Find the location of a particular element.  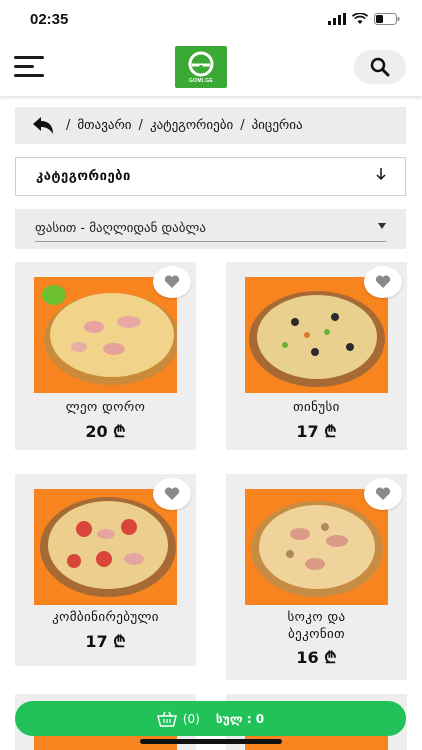

breadcrumb-categories: კატეგორიები is located at coordinates (191, 125).